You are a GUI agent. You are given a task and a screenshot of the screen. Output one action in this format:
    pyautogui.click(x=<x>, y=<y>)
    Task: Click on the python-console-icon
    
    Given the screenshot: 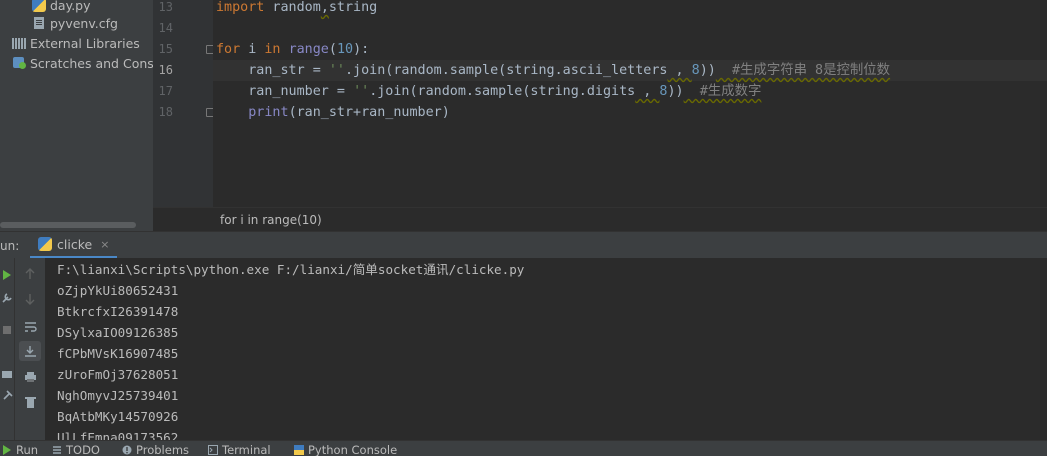 What is the action you would take?
    pyautogui.click(x=299, y=450)
    